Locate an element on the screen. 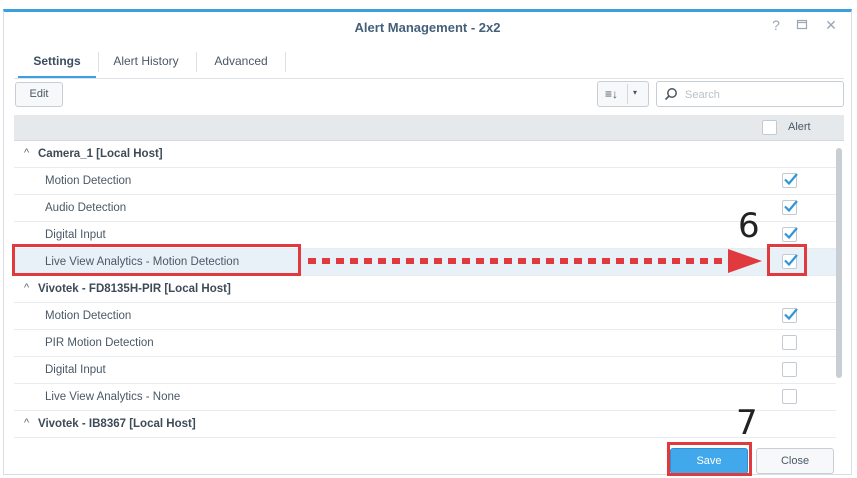 The image size is (857, 478). close-icon: ✕ is located at coordinates (831, 25).